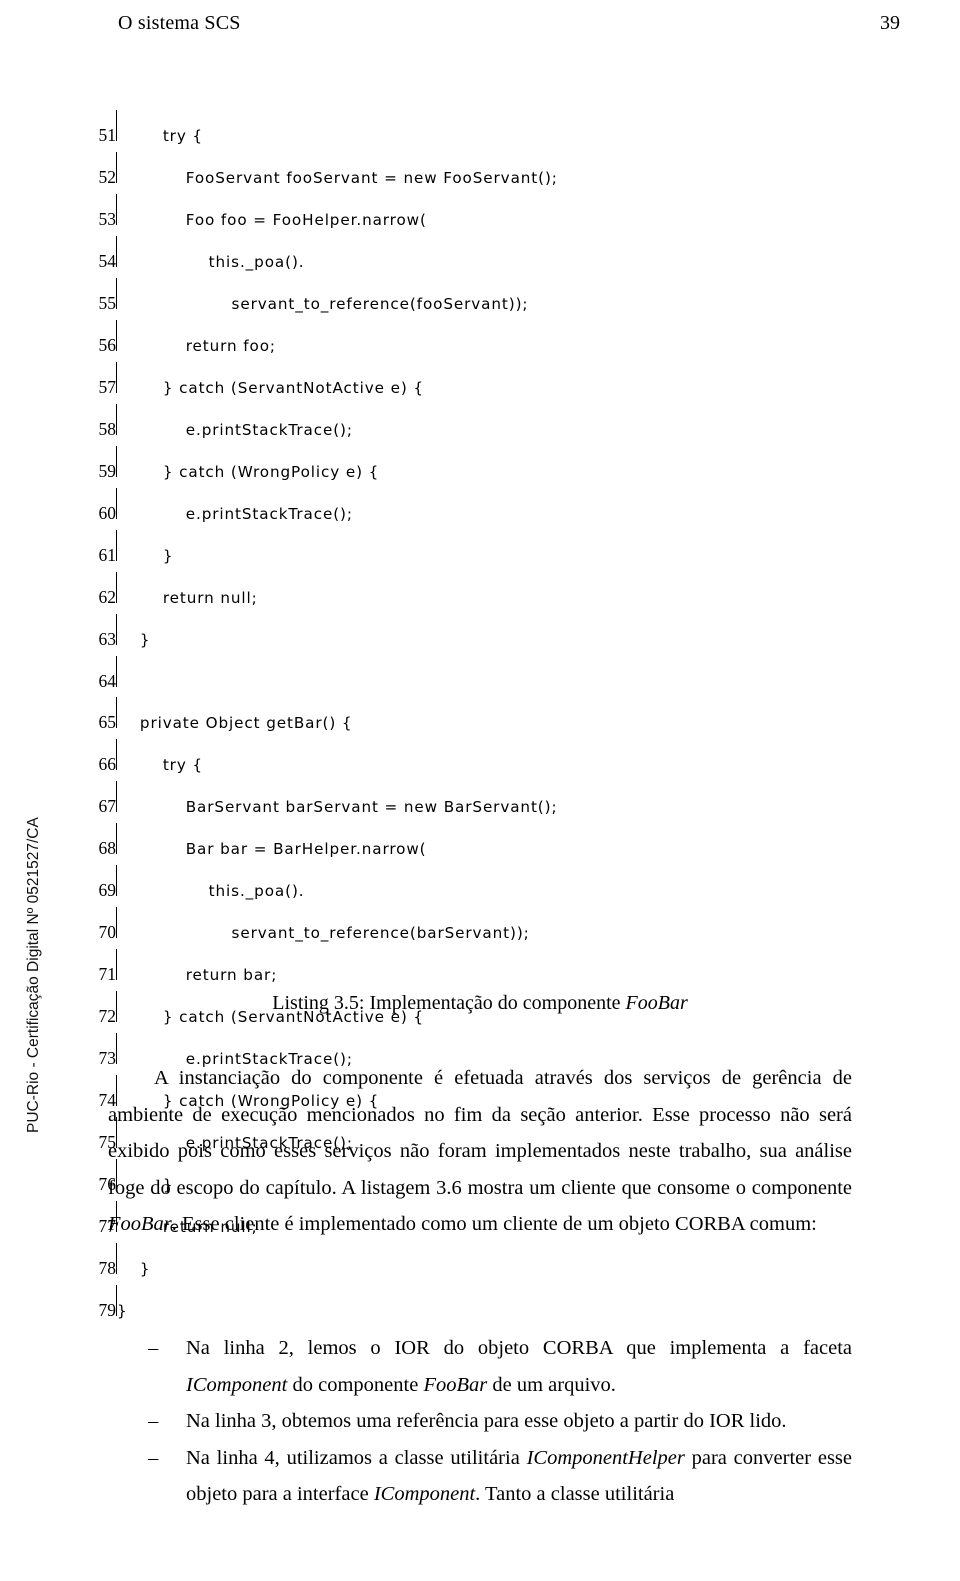 The image size is (960, 1581). Describe the element at coordinates (107, 1310) in the screenshot. I see `code-line-number: 79` at that location.